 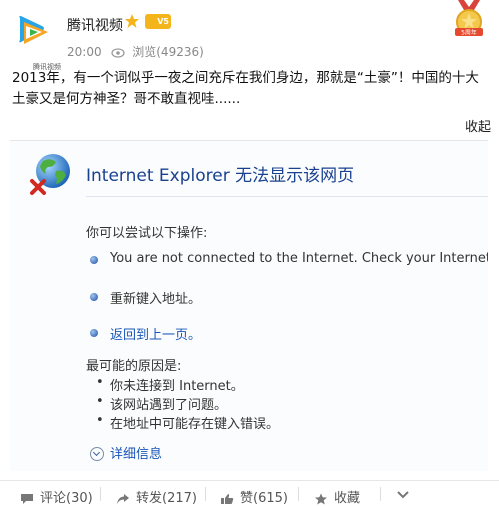 What do you see at coordinates (118, 52) in the screenshot?
I see `eye-icon` at bounding box center [118, 52].